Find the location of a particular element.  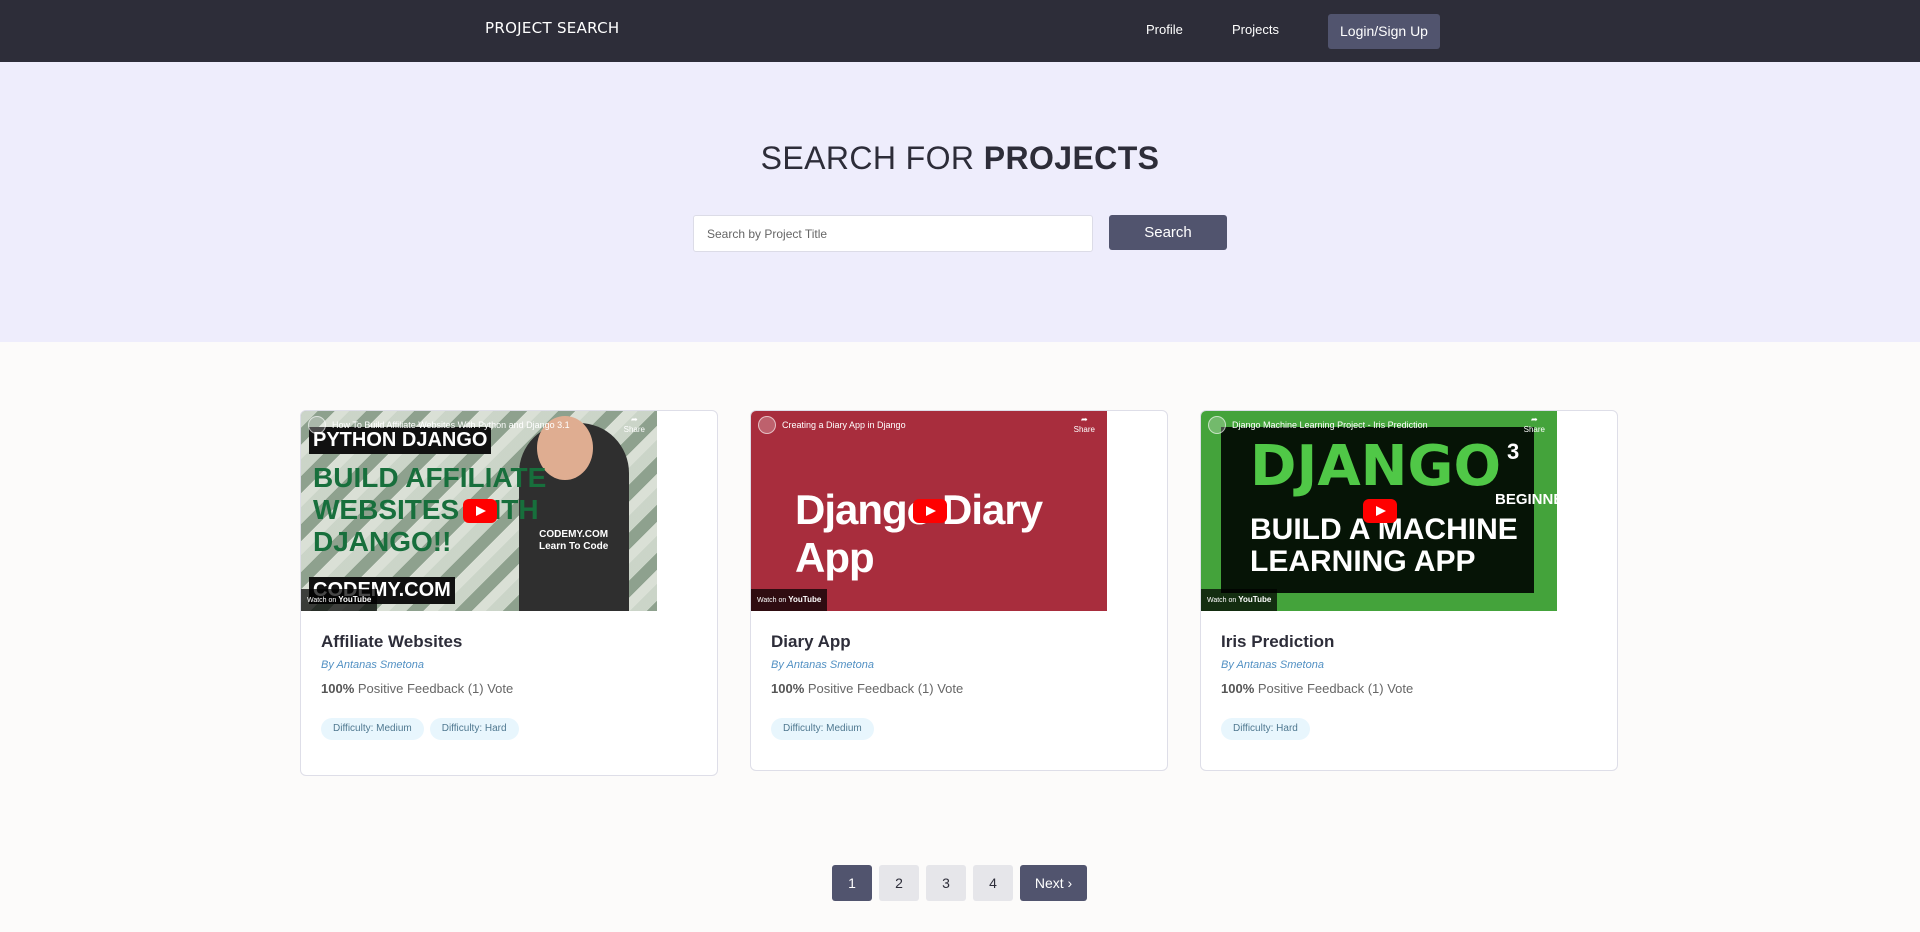

thumbnail-caption: BUILD AFFILIATE WEBSITES WITH DJANGO!! is located at coordinates (429, 510).